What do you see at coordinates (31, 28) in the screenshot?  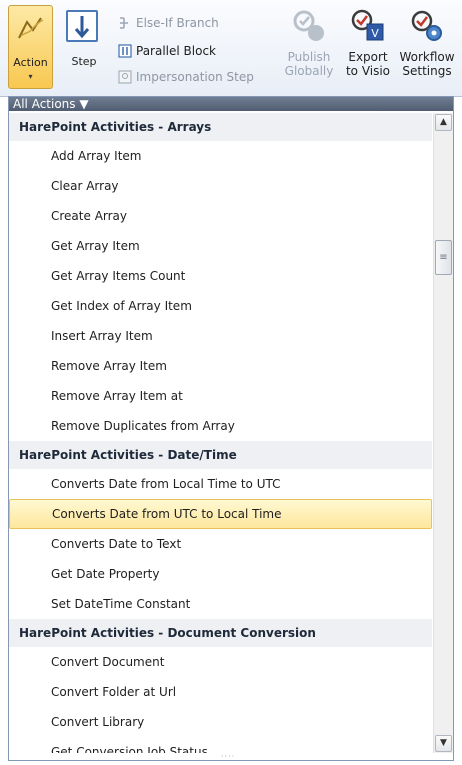 I see `action-icon` at bounding box center [31, 28].